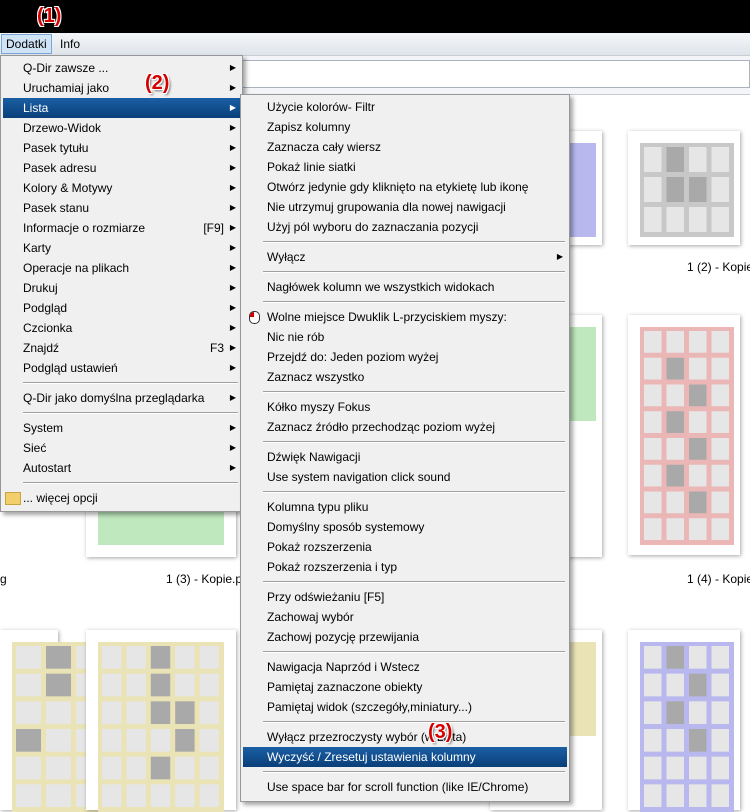 The height and width of the screenshot is (812, 750). I want to click on submenu-item-label: Użycie kolorów- Filtr, so click(321, 107).